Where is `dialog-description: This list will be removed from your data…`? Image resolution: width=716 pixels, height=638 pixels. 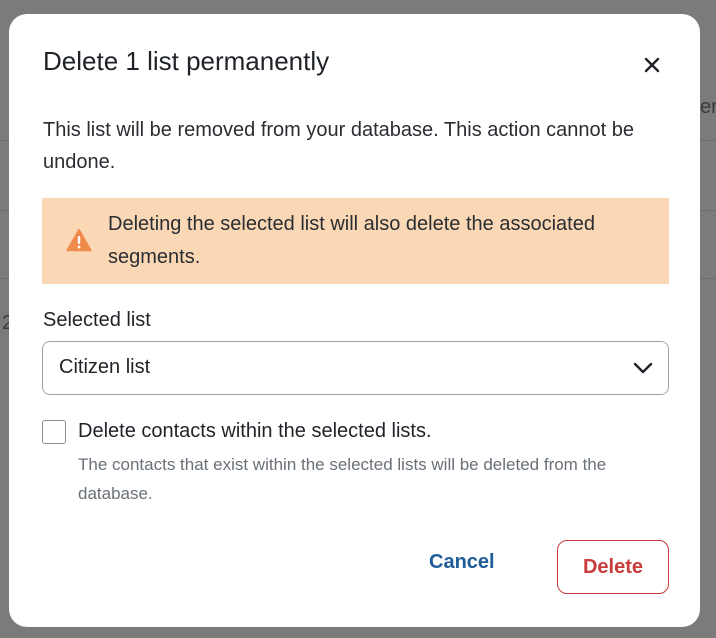
dialog-description: This list will be removed from your data… is located at coordinates (339, 146).